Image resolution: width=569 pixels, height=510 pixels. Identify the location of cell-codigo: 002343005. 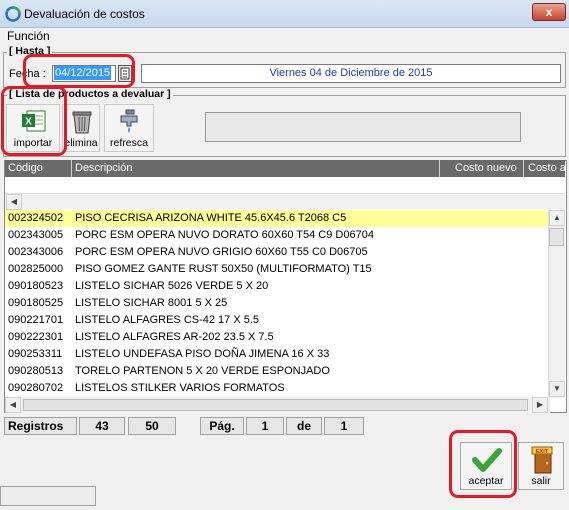
(36, 235).